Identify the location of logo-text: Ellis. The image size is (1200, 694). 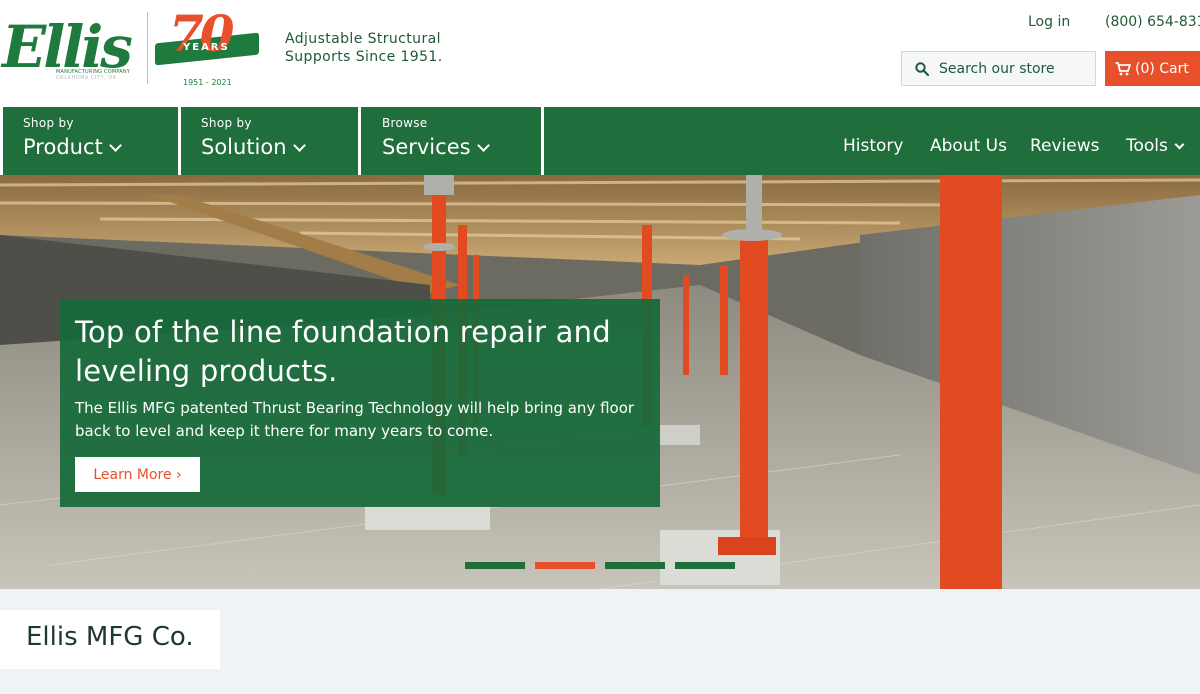
(67, 47).